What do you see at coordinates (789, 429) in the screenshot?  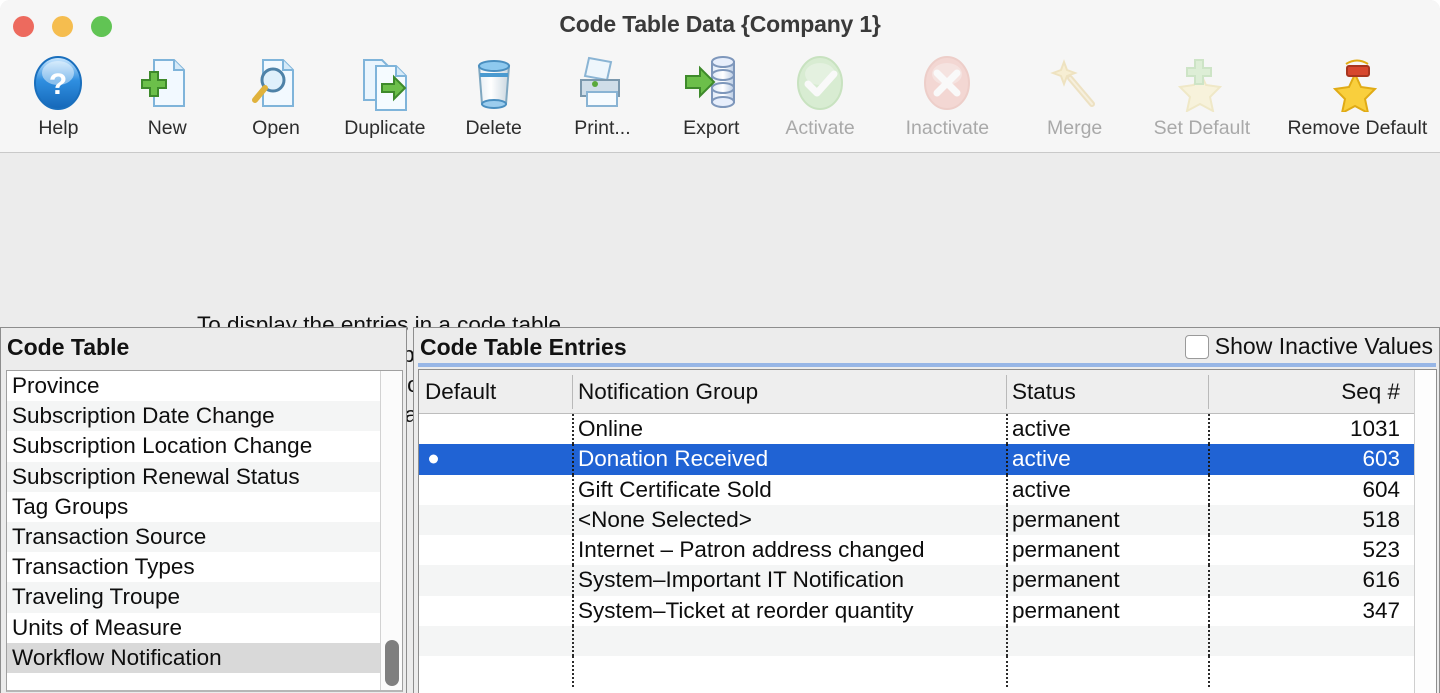 I see `cell-notification-group: Online` at bounding box center [789, 429].